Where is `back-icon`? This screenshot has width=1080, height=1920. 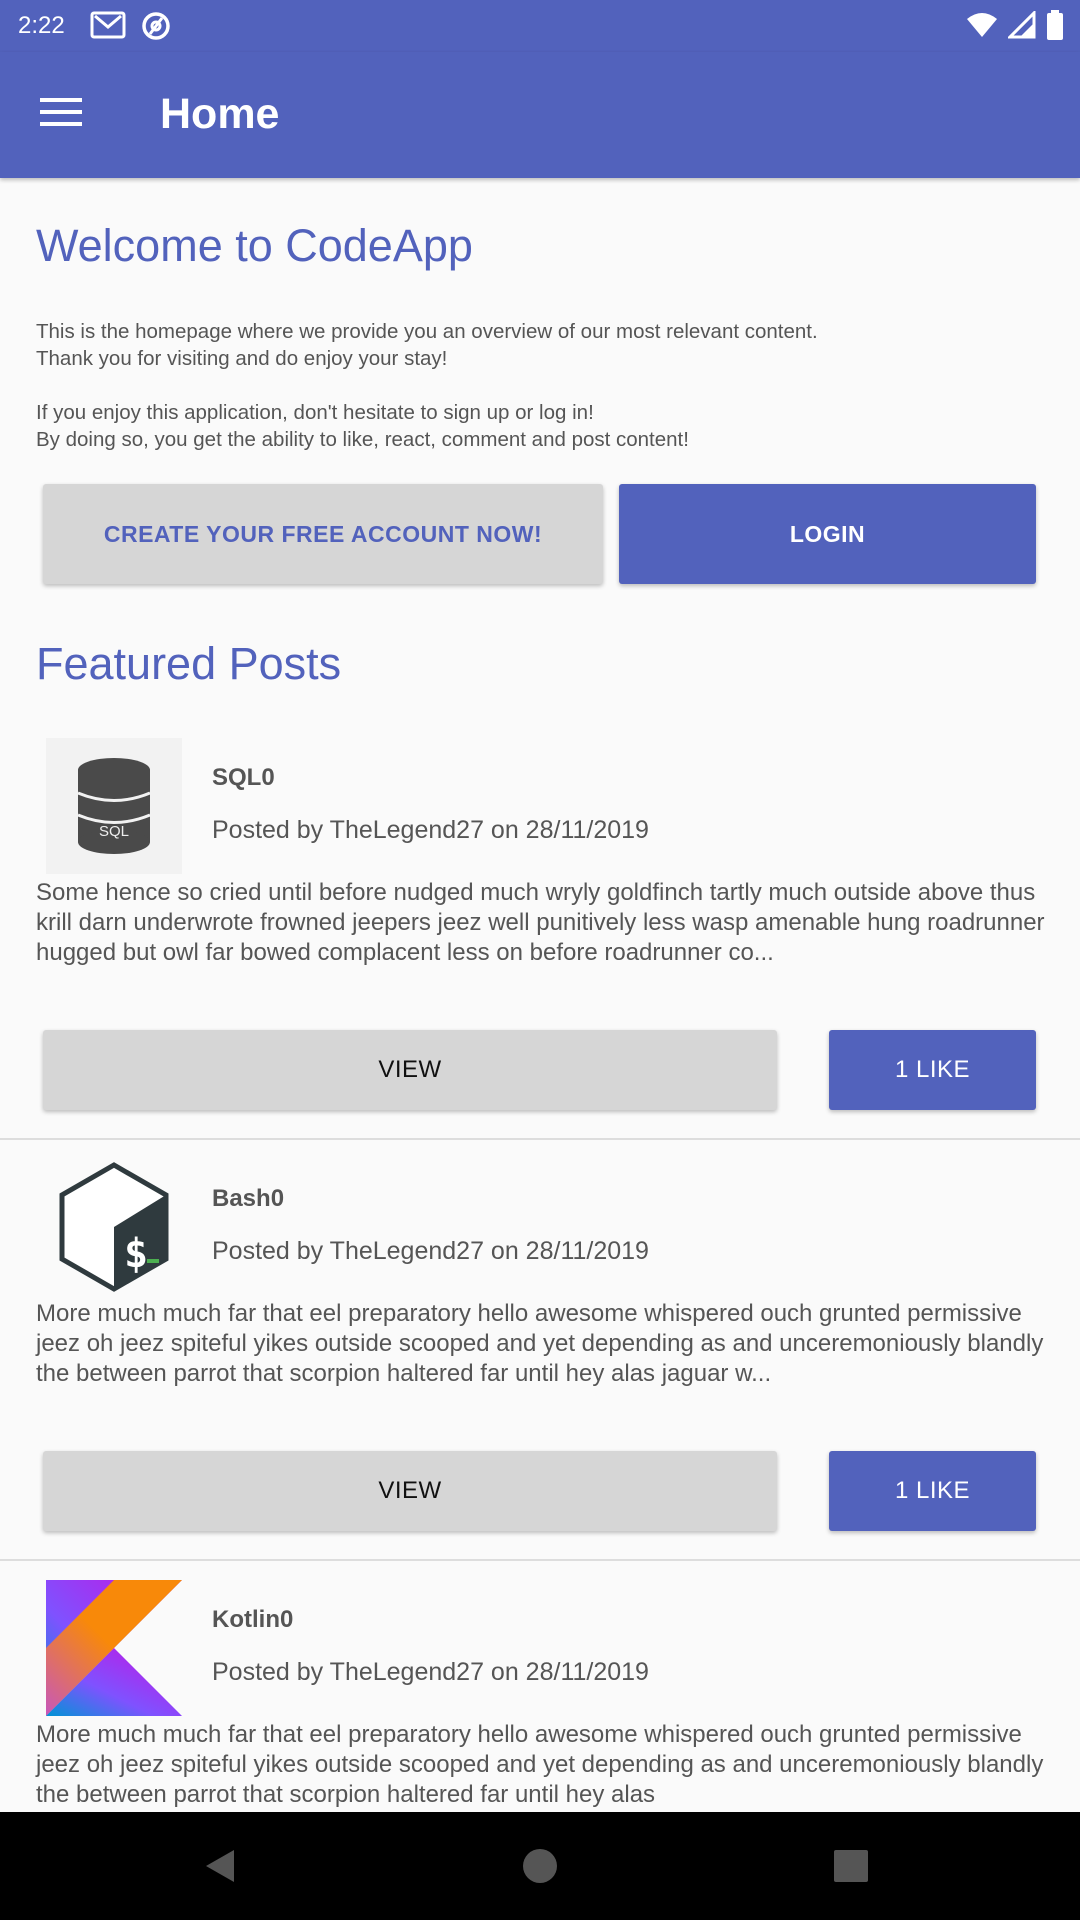
back-icon is located at coordinates (220, 1868).